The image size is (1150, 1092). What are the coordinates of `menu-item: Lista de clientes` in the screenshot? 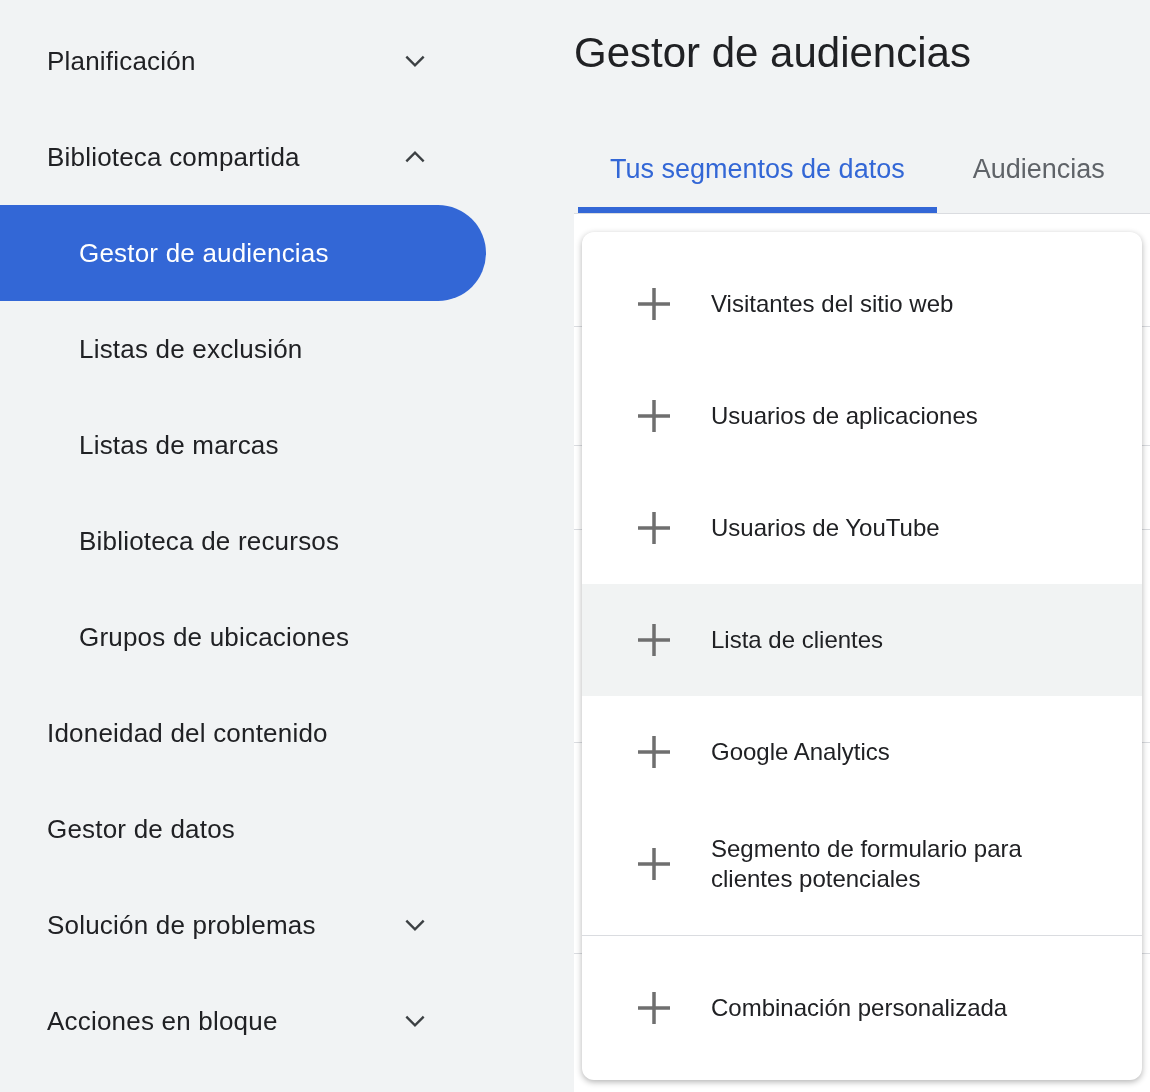 It's located at (862, 640).